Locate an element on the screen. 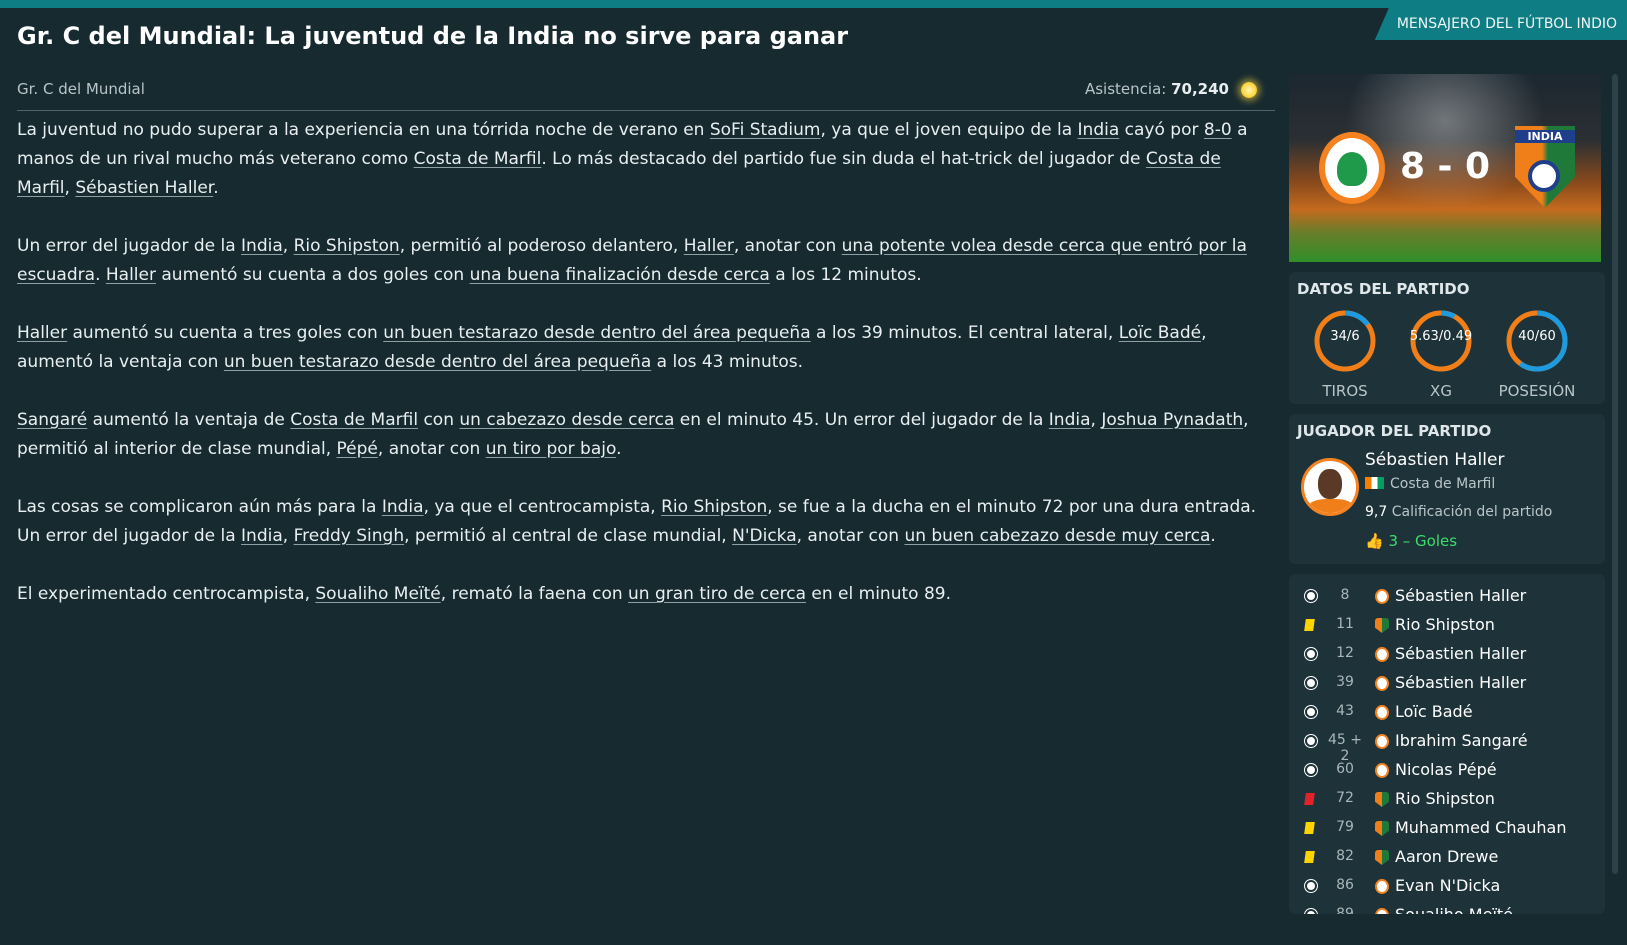 Image resolution: width=1627 pixels, height=945 pixels. stat-label: XG is located at coordinates (1441, 391).